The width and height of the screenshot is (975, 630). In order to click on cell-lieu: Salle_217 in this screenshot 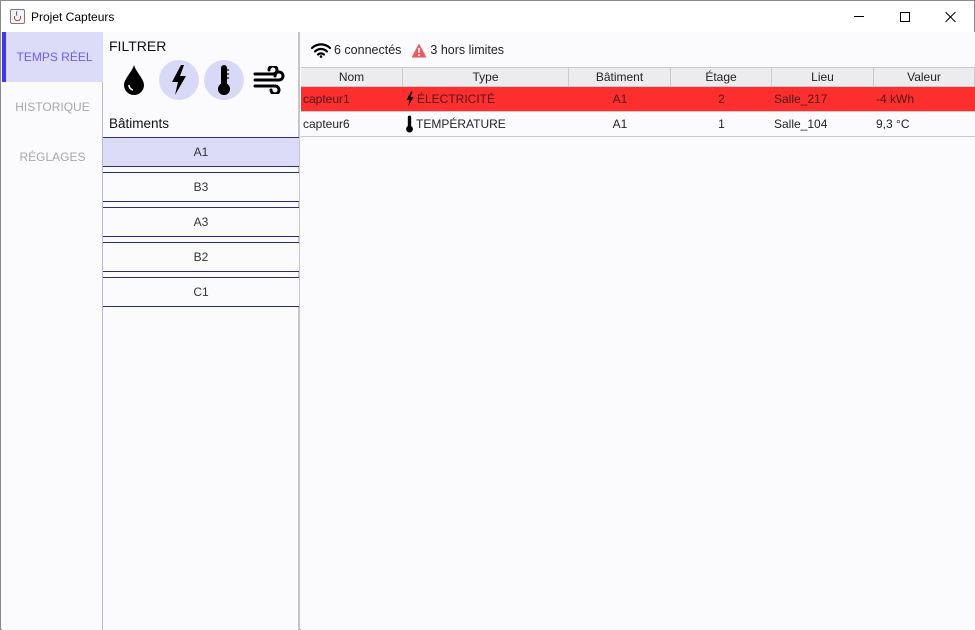, I will do `click(801, 99)`.